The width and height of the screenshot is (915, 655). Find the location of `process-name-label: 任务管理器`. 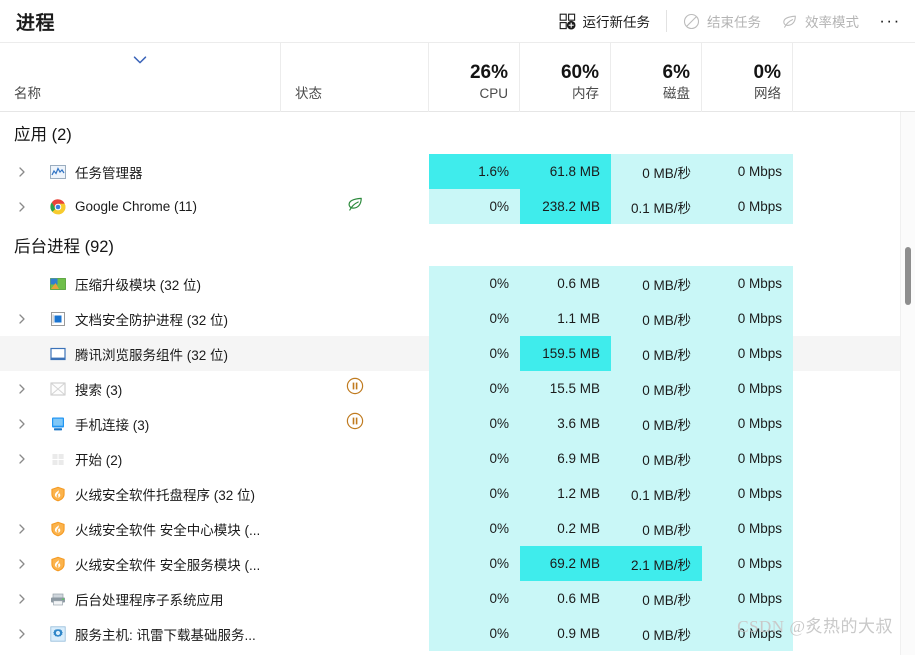

process-name-label: 任务管理器 is located at coordinates (109, 173).